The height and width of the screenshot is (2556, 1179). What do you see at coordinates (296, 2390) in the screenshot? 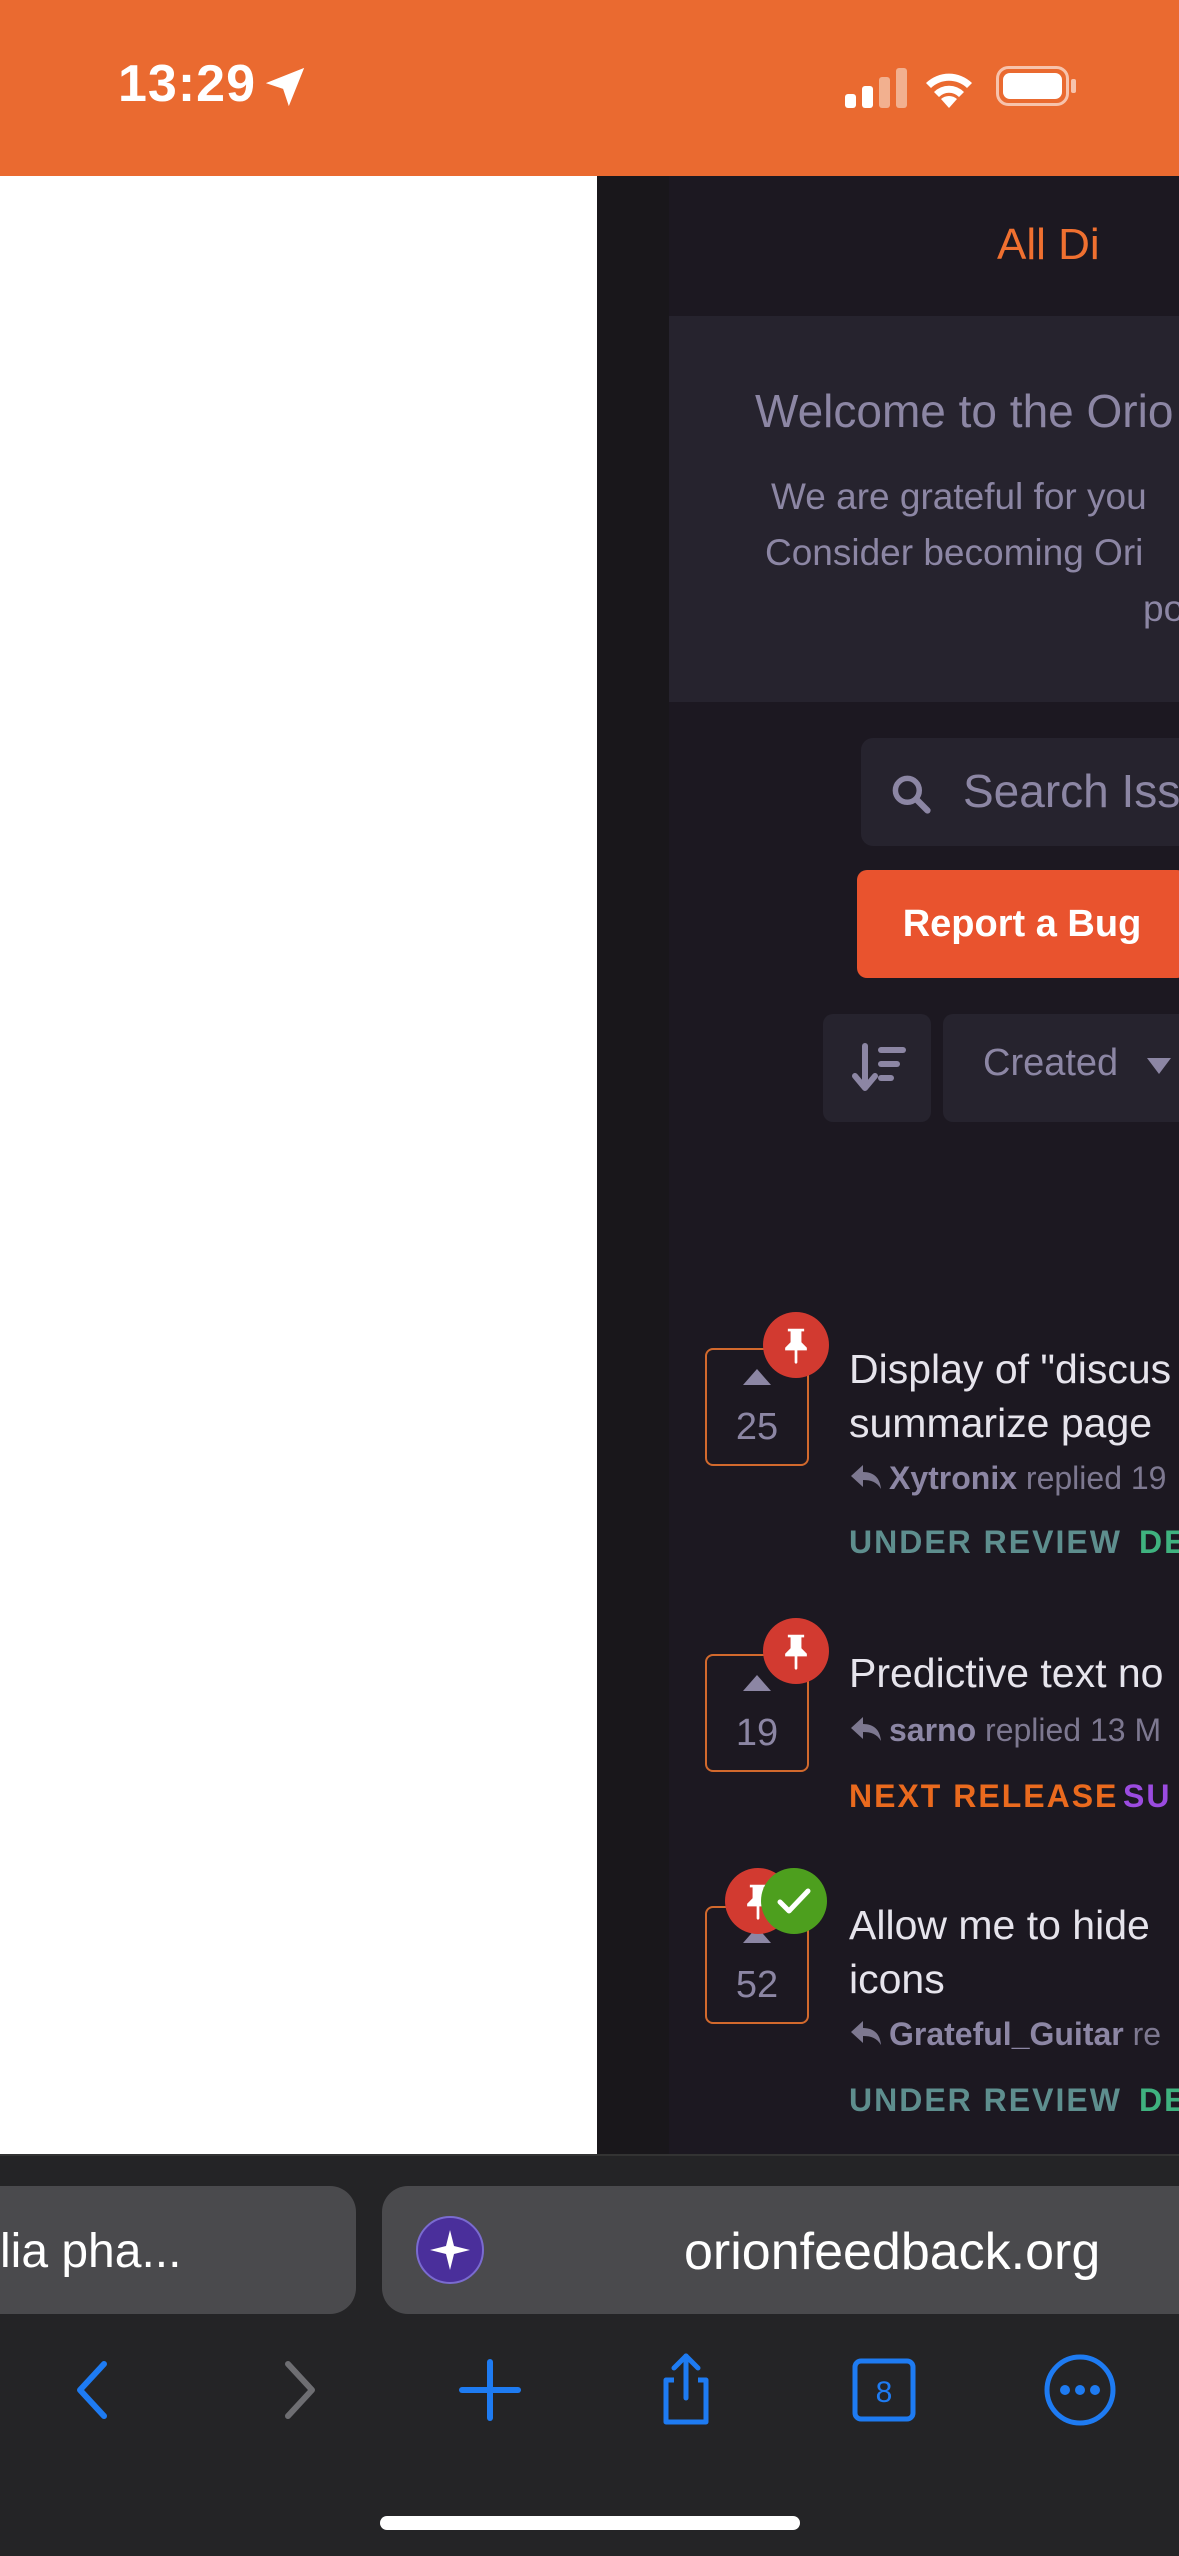
I see `forward-chevron-icon` at bounding box center [296, 2390].